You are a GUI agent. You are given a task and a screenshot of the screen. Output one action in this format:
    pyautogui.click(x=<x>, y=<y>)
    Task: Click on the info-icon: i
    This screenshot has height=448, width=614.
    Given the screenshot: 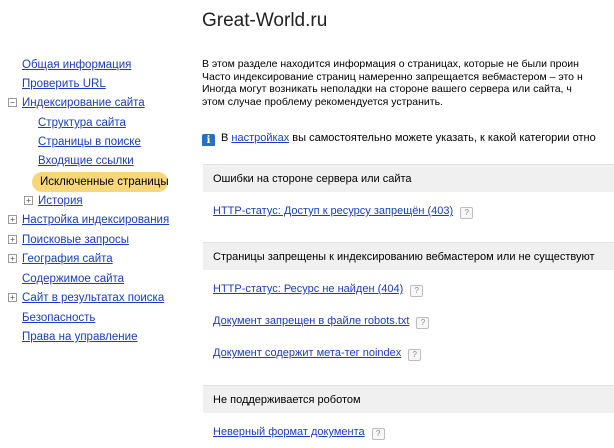 What is the action you would take?
    pyautogui.click(x=208, y=140)
    